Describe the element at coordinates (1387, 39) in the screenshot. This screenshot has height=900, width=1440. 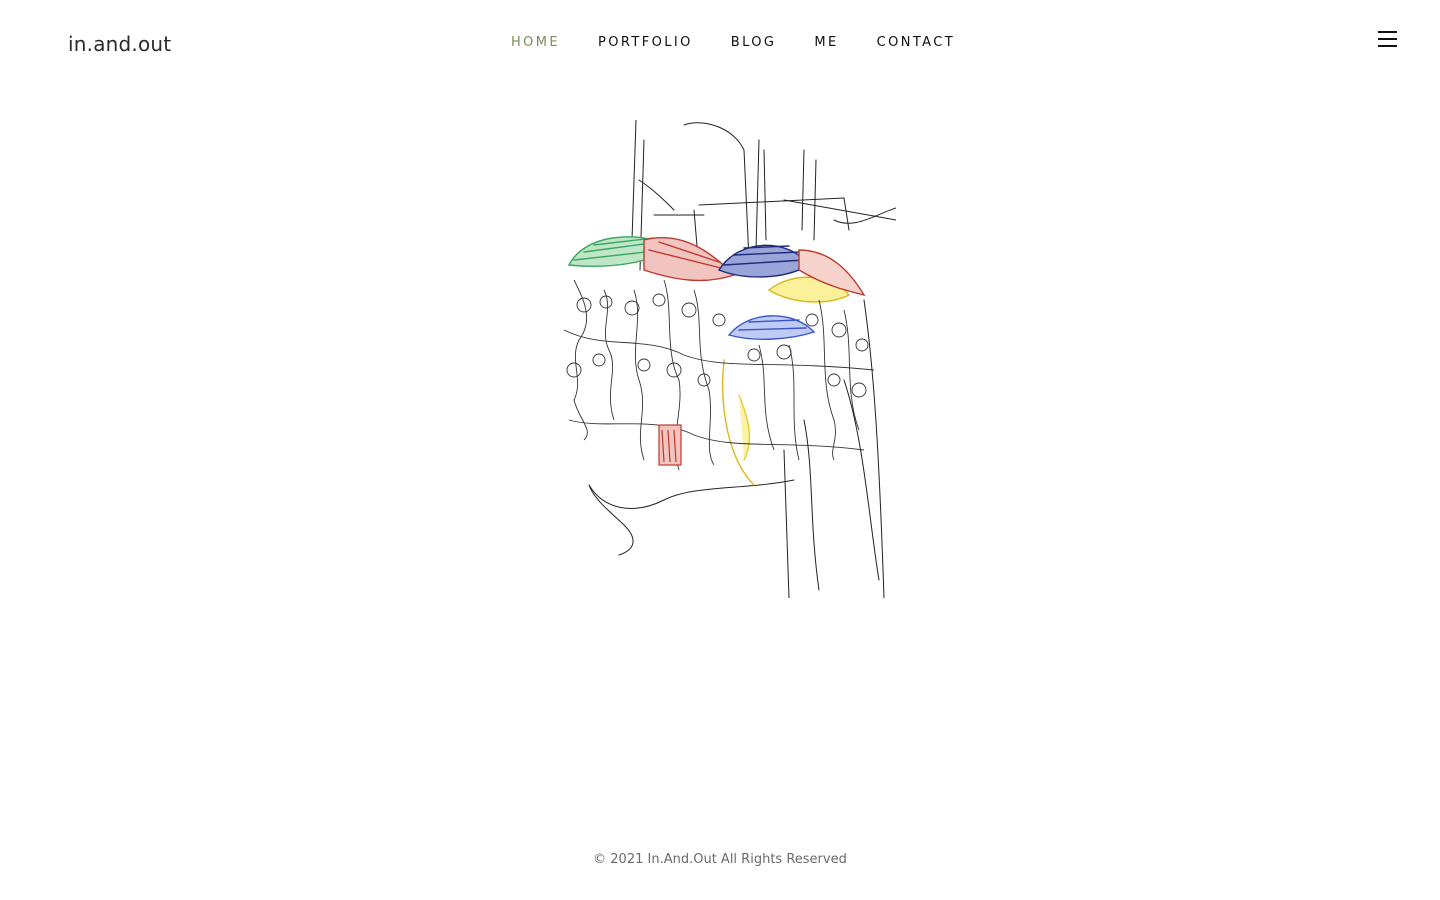
I see `hamburger-icon` at that location.